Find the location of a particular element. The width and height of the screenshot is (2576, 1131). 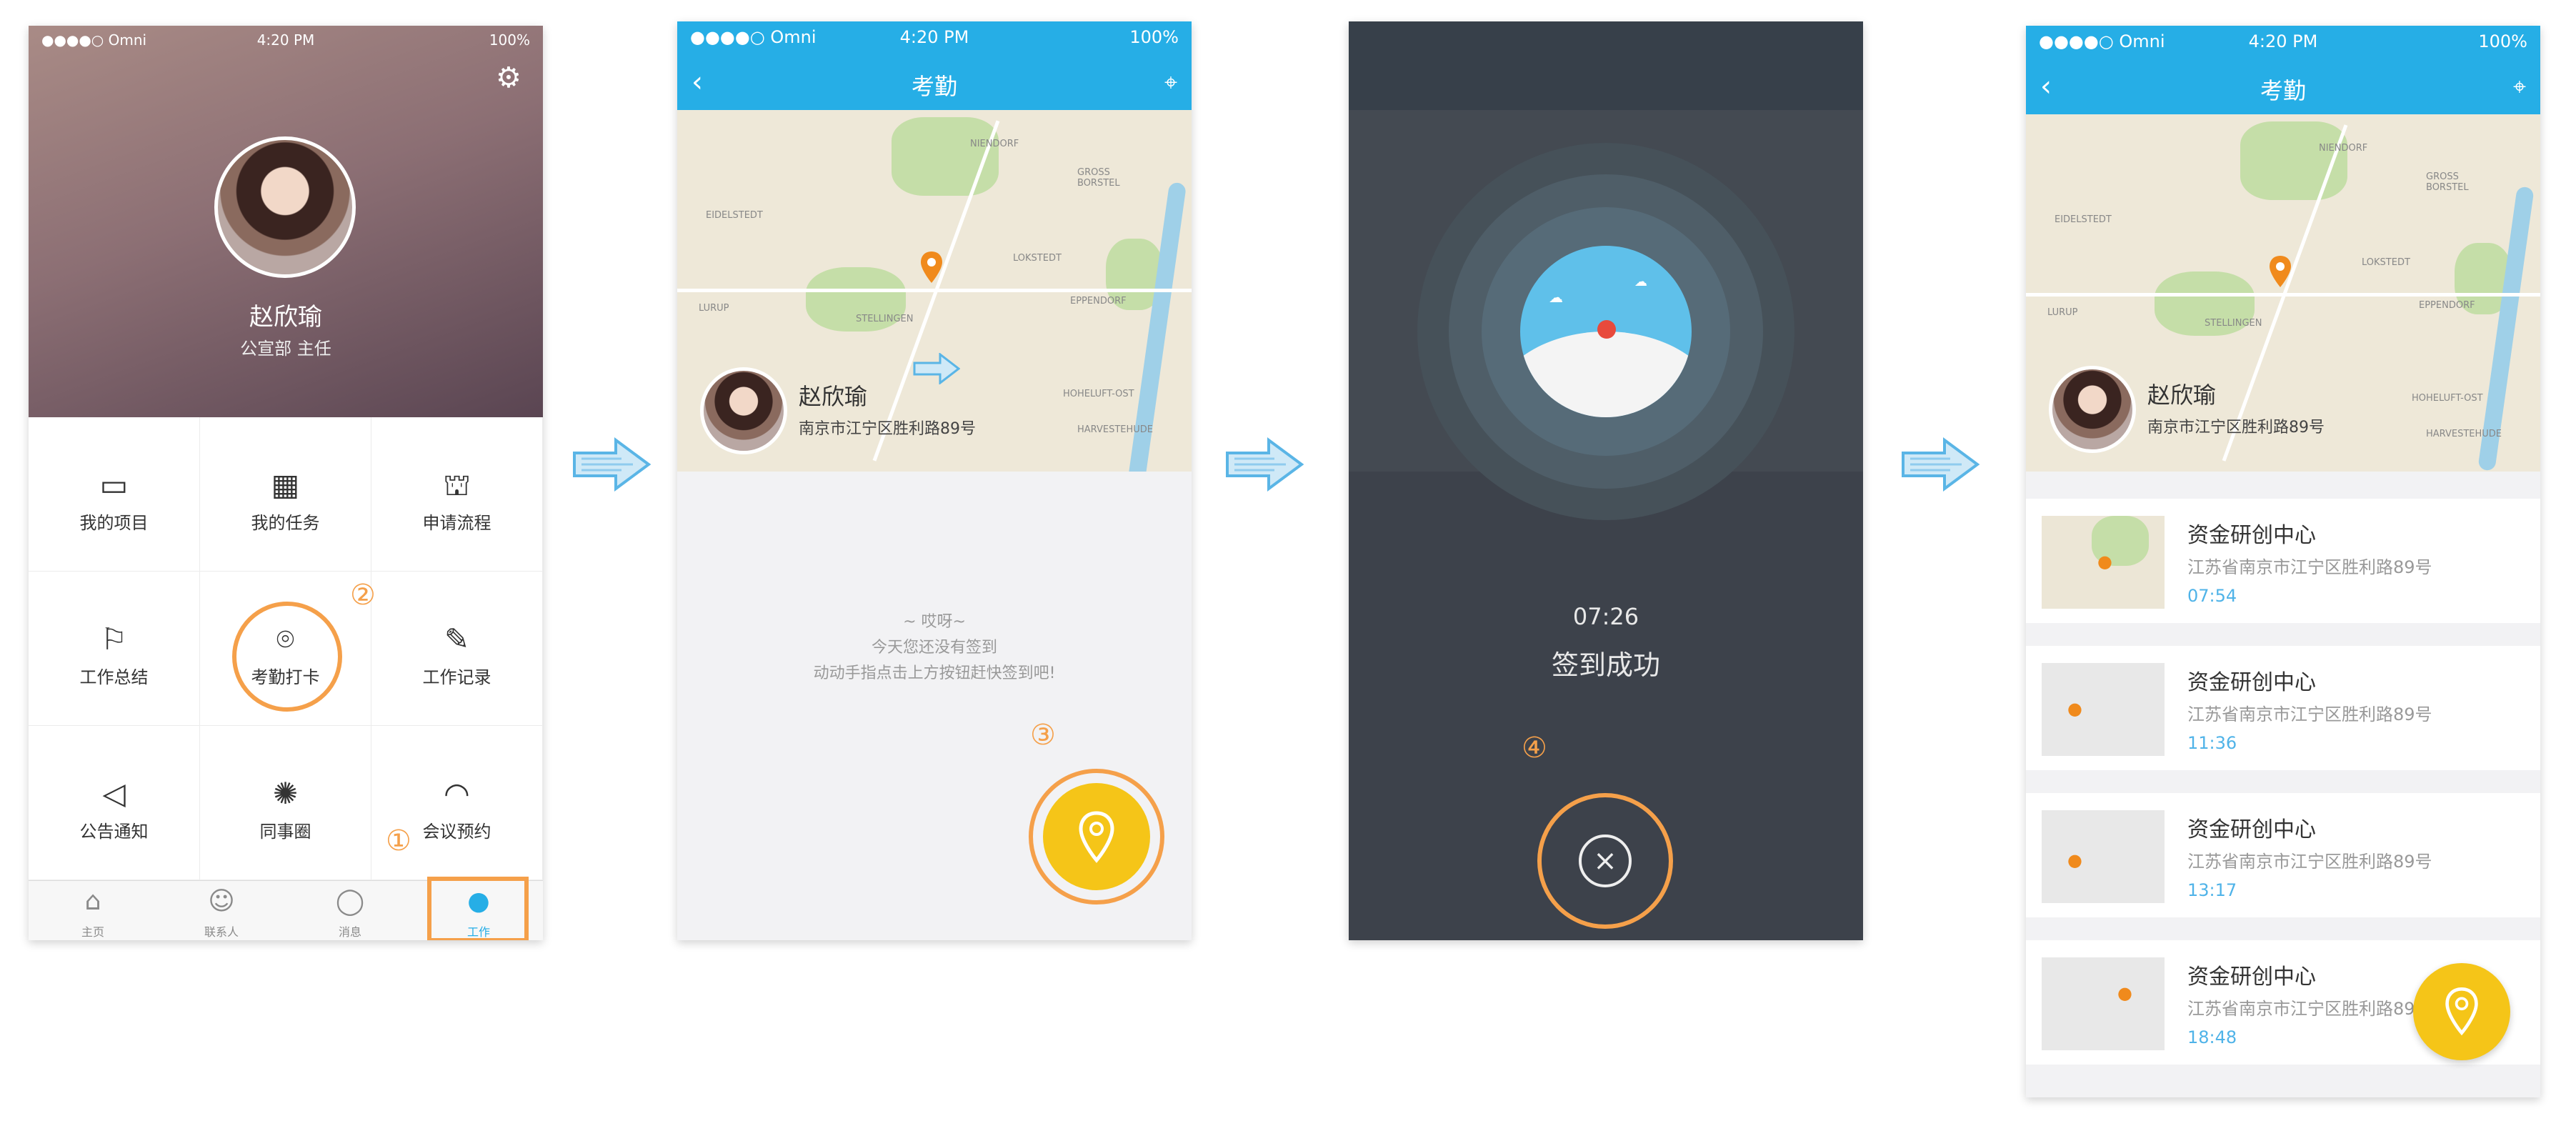

highlight-box-work-tab is located at coordinates (478, 908).